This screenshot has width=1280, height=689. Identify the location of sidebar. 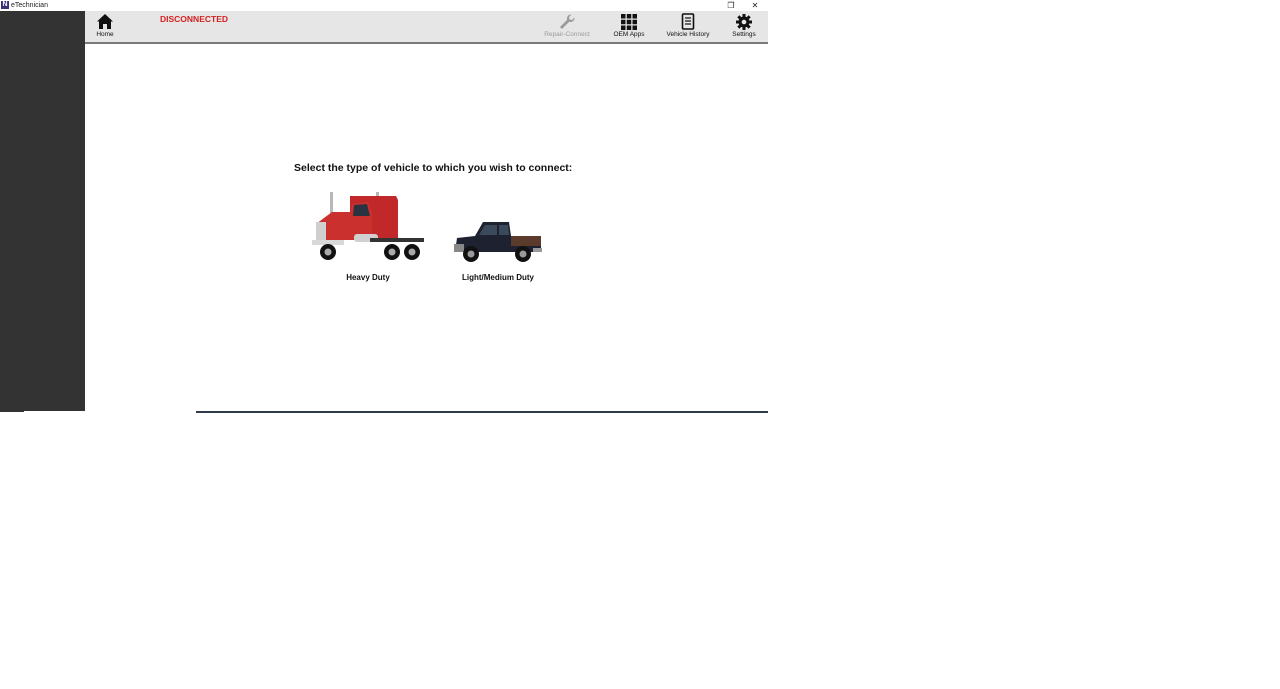
(42, 211).